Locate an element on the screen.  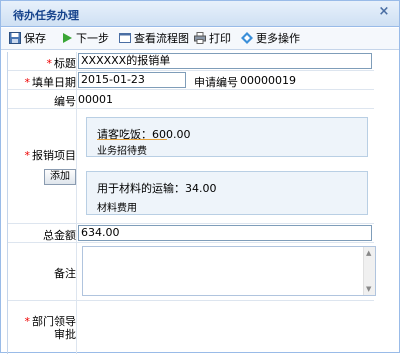
item-amount: 用于材料的运输：34.00 is located at coordinates (157, 188).